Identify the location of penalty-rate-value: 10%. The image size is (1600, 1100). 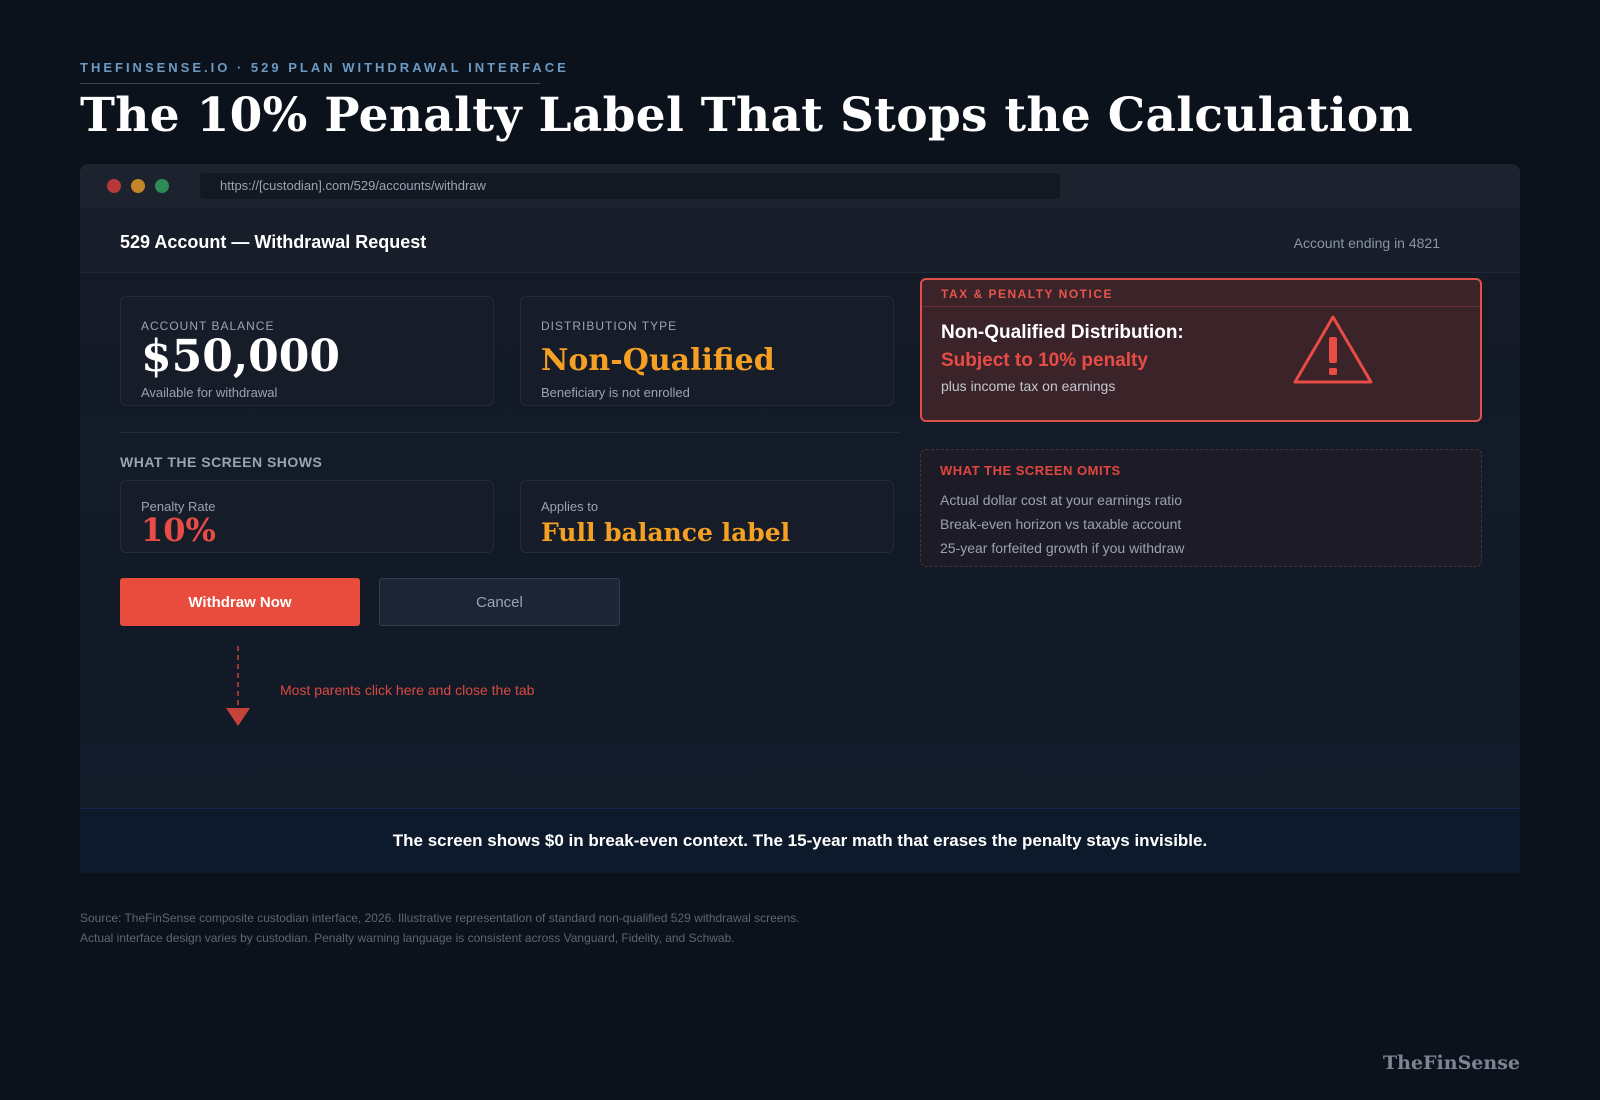
(178, 530).